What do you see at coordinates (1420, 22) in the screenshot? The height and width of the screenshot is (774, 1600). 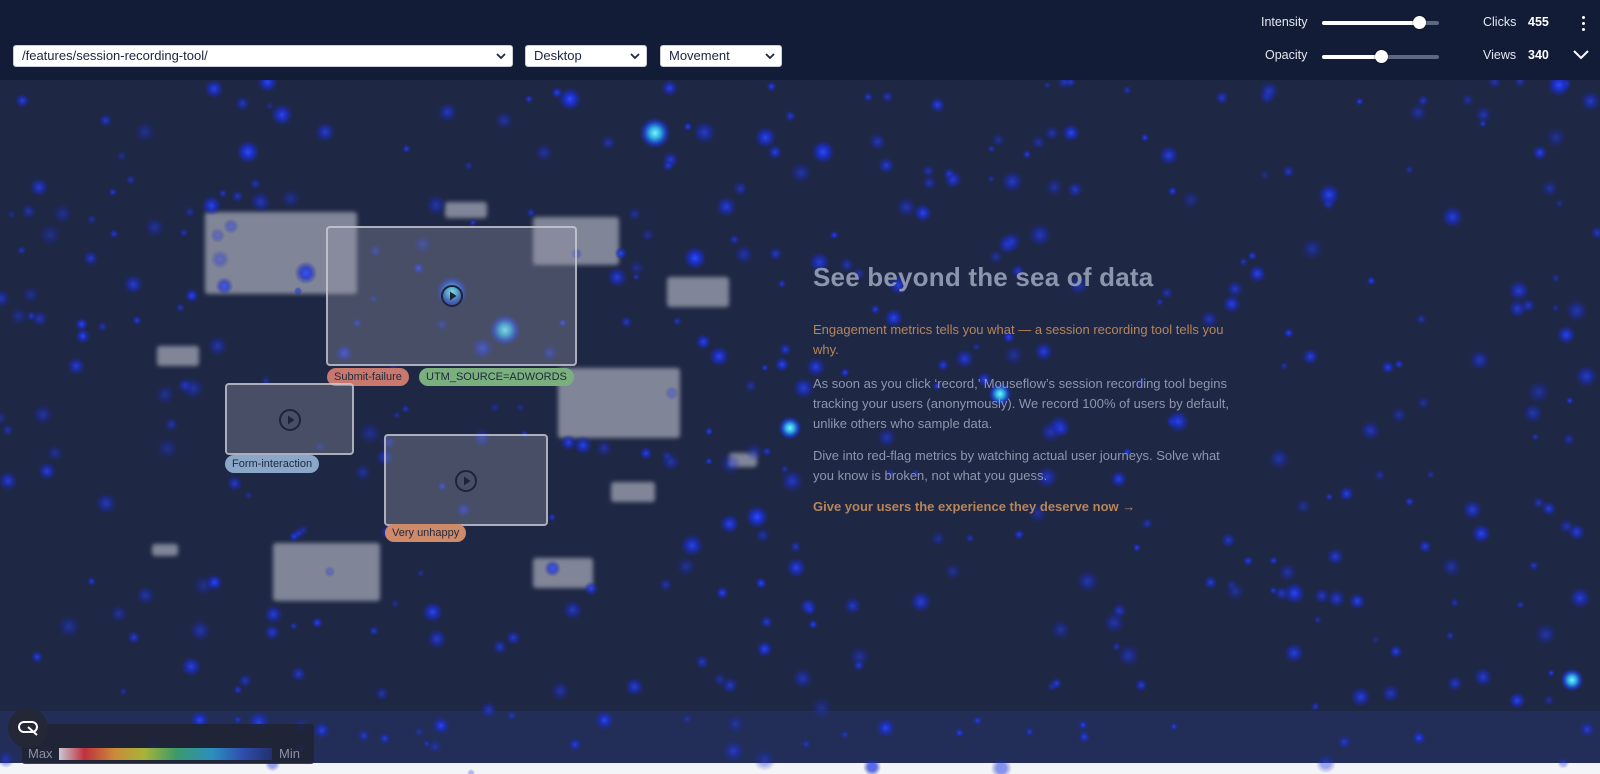 I see `intensity-slider-handle` at bounding box center [1420, 22].